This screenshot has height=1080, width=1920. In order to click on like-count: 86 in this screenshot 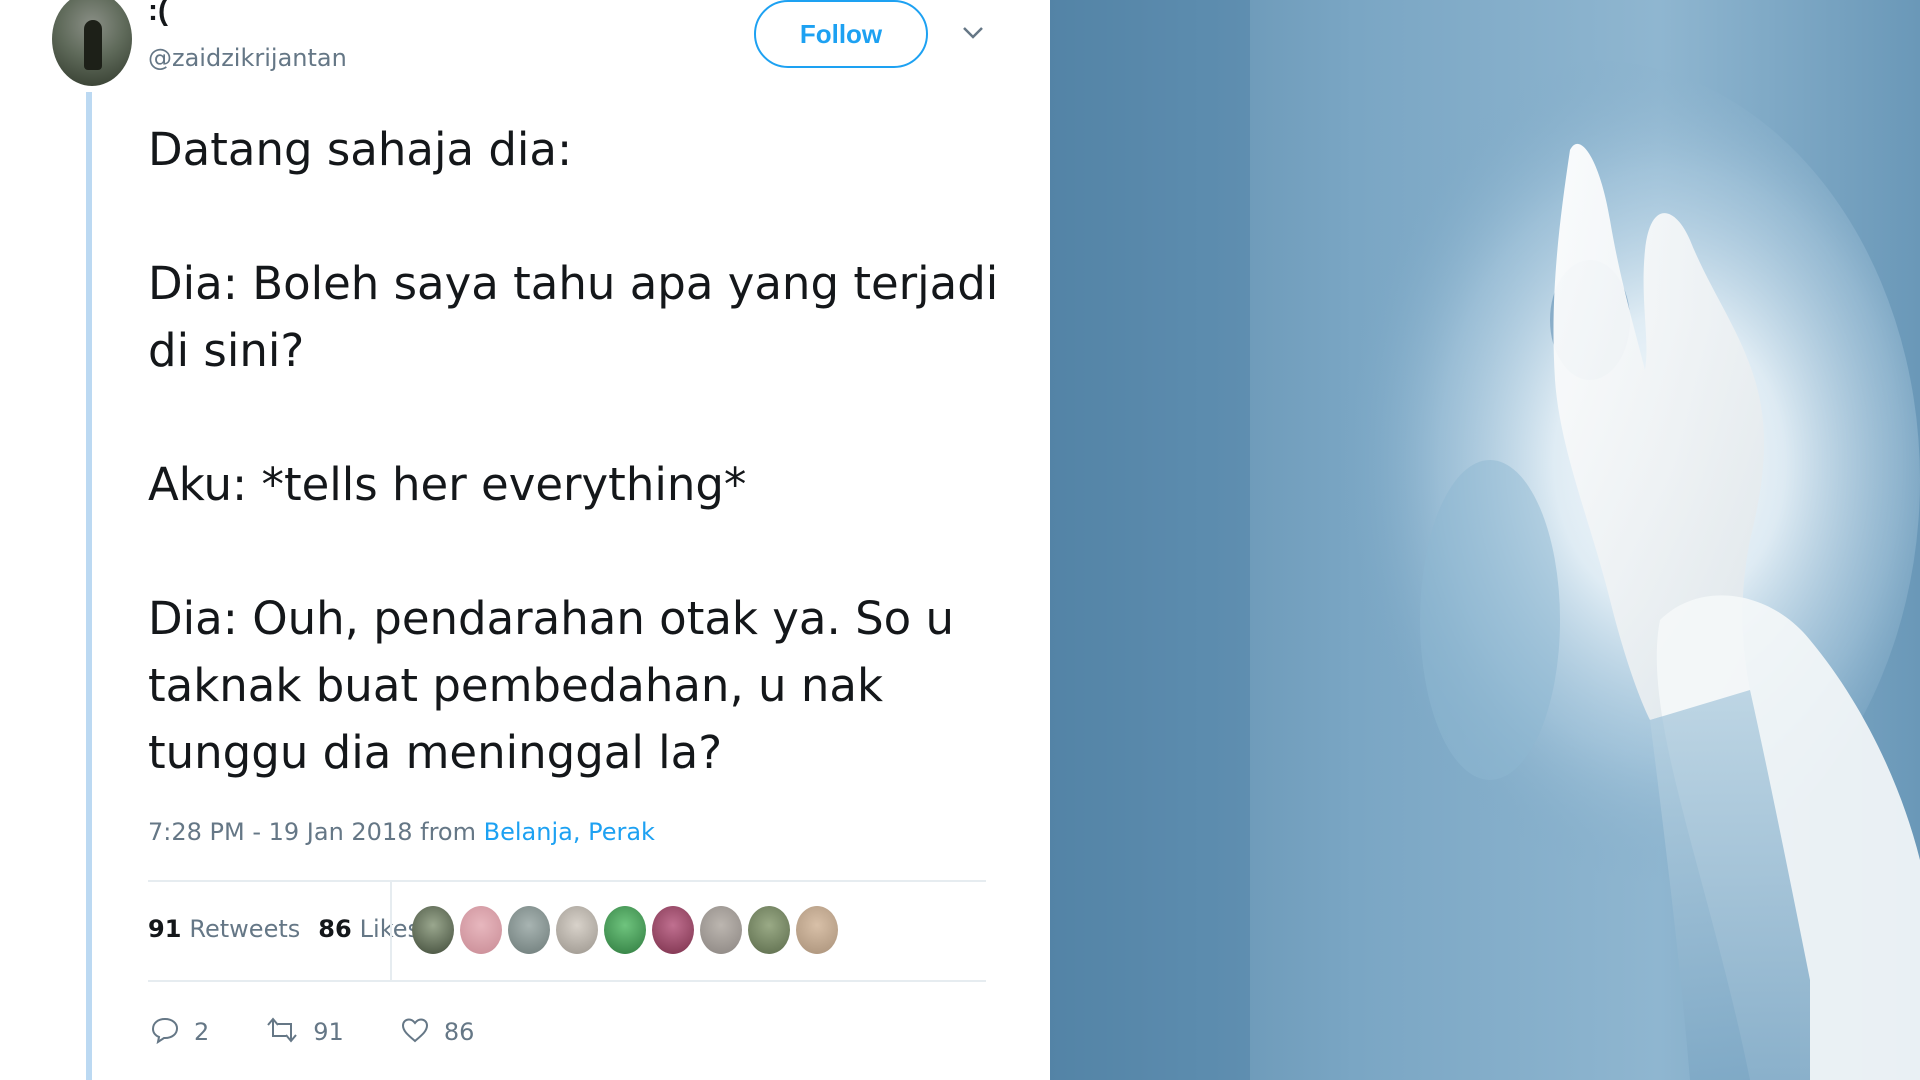, I will do `click(334, 929)`.